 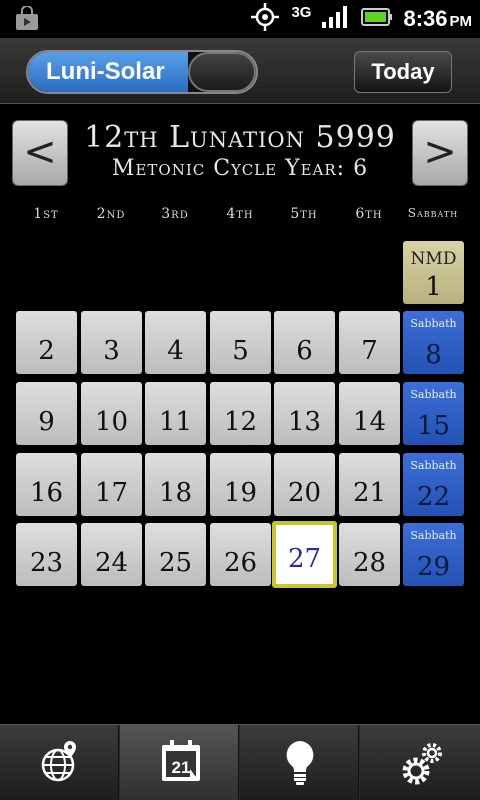 I want to click on day-cell: 16, so click(x=46, y=484).